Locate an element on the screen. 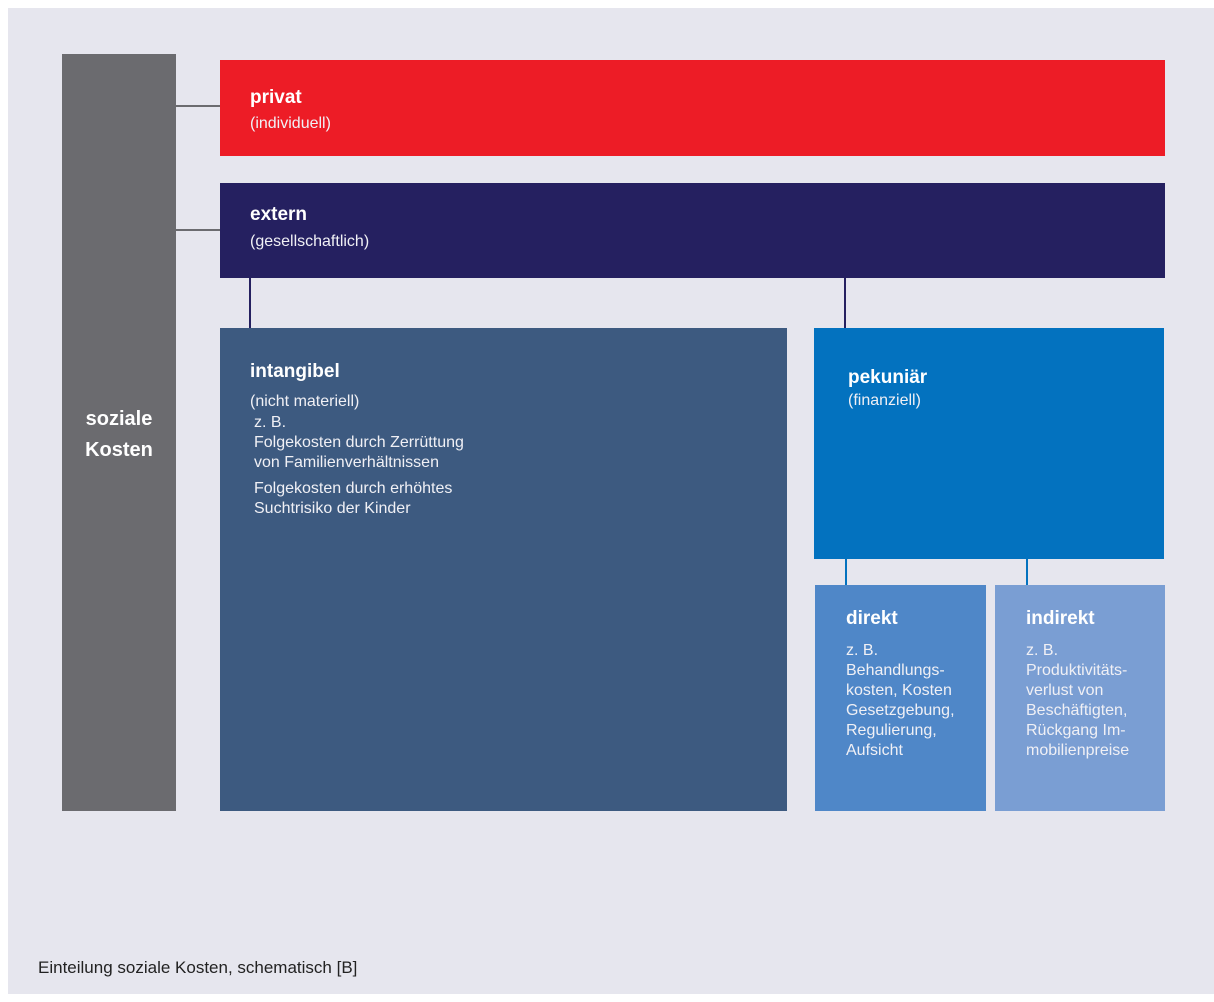 This screenshot has height=1002, width=1214. connector-sozial-extern is located at coordinates (198, 230).